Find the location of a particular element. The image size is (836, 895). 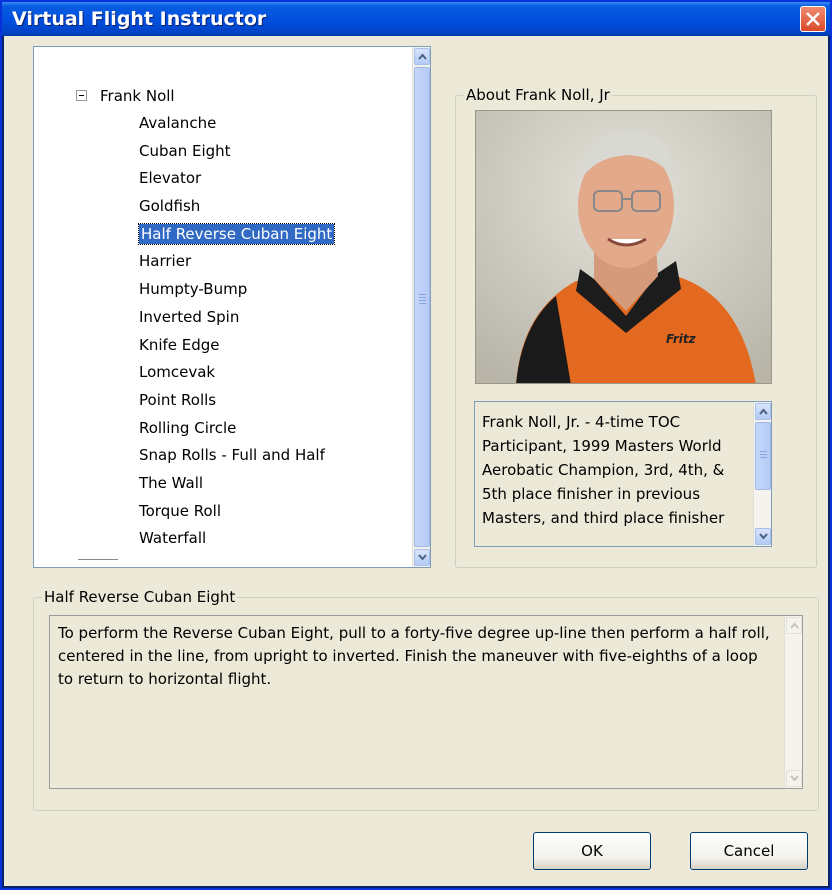

tree-item: Snap Rolls - Full and Half is located at coordinates (236, 459).